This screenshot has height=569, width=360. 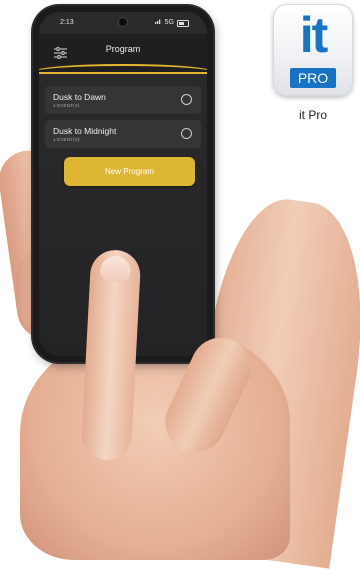 I want to click on program-name: Dusk to Midnight, so click(x=85, y=131).